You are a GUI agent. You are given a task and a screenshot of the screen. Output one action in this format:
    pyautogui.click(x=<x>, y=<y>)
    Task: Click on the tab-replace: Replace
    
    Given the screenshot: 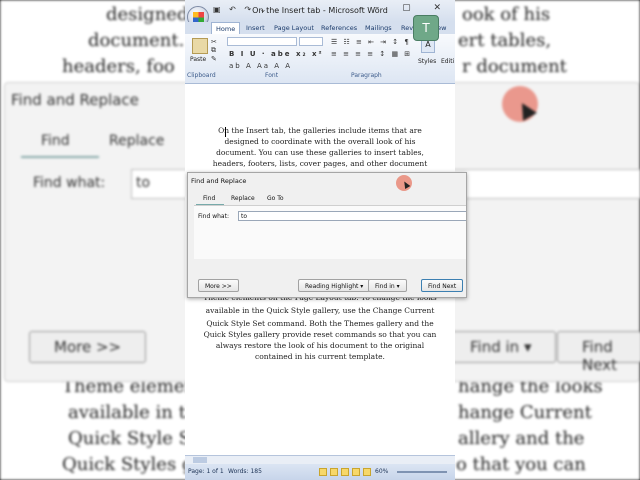 What is the action you would take?
    pyautogui.click(x=243, y=198)
    